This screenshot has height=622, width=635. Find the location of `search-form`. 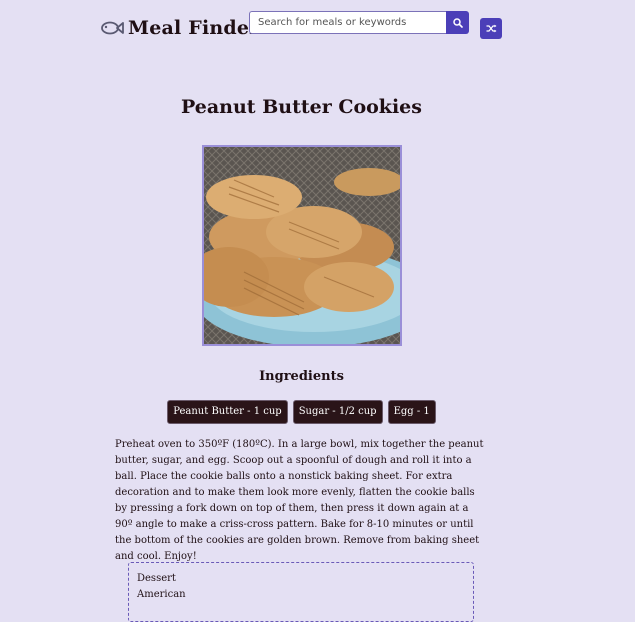

search-form is located at coordinates (359, 22).